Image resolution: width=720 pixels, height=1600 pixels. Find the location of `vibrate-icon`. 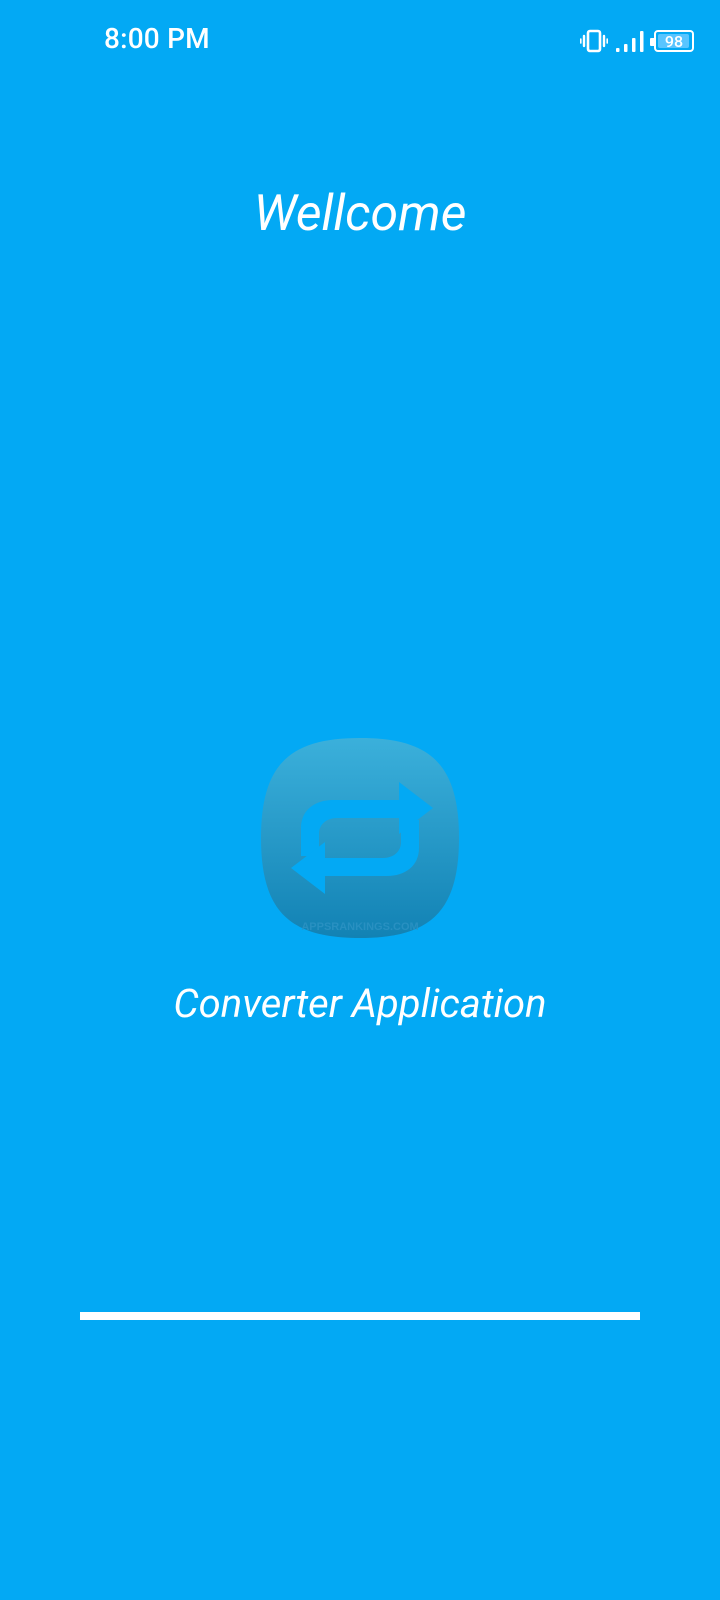

vibrate-icon is located at coordinates (594, 41).